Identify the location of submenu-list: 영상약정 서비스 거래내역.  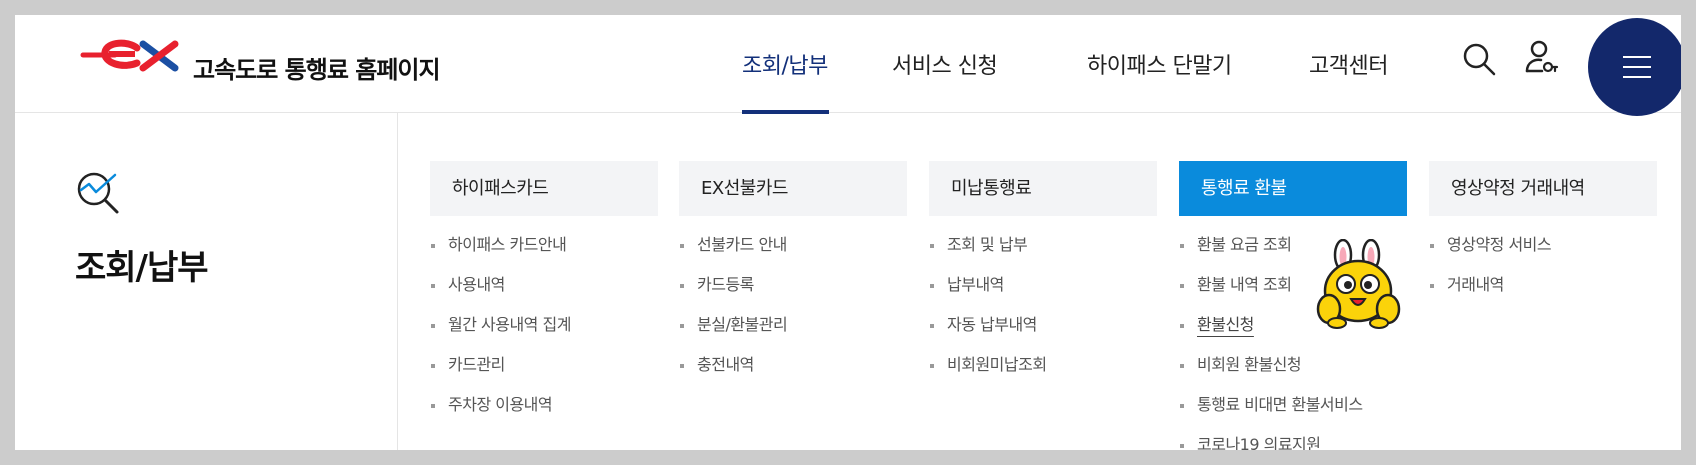
(1543, 271).